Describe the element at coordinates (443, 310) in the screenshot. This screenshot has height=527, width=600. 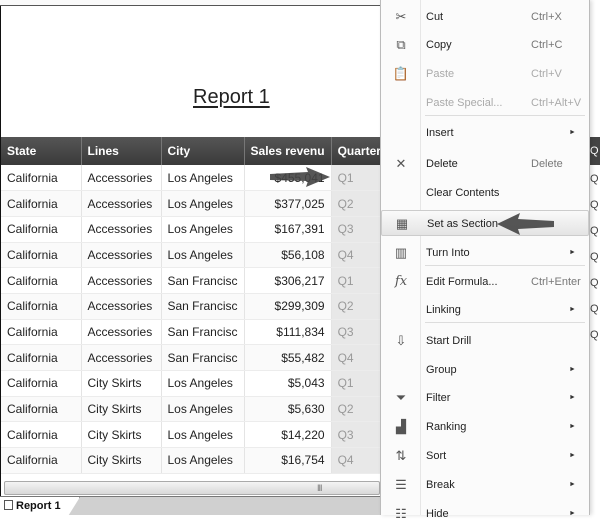
I see `menu-item-label: Linking` at that location.